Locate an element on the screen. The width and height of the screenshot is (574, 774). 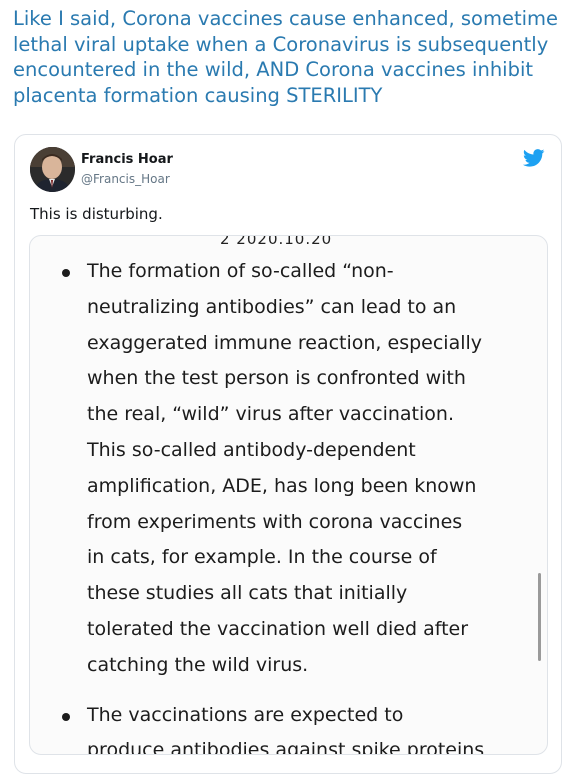
twitter-bird-icon is located at coordinates (533, 158).